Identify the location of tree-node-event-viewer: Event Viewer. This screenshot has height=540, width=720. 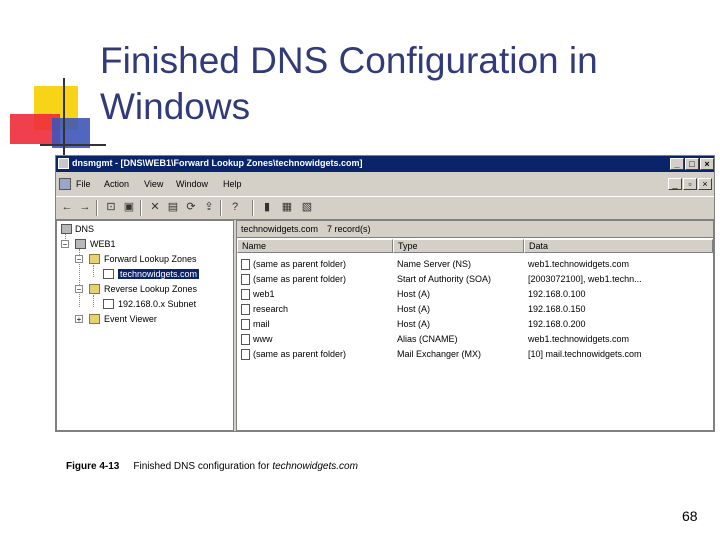
(130, 319).